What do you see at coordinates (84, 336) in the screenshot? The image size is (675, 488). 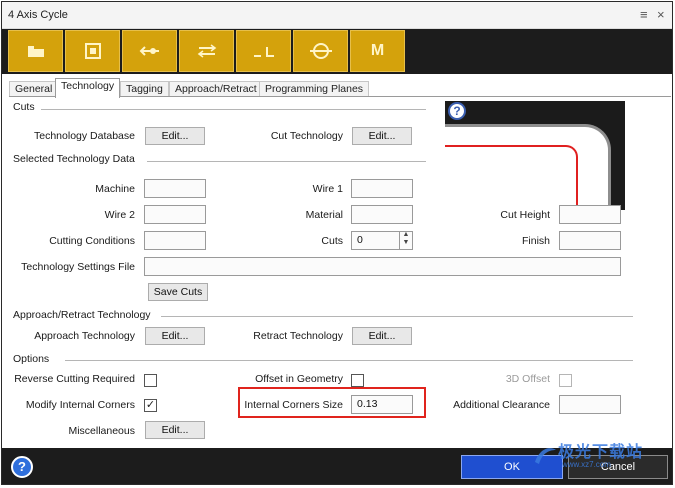 I see `approach-technology-label: Approach Technology` at bounding box center [84, 336].